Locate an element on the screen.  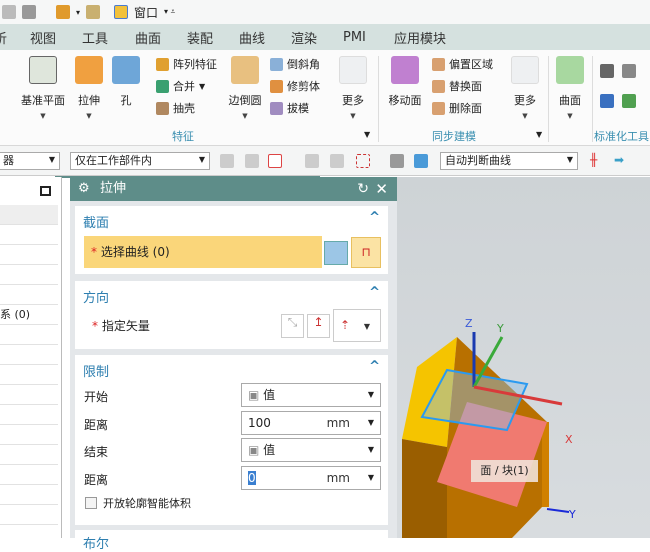
datum-plane-button: 基准平面 ▼ is located at coordinates (43, 88).